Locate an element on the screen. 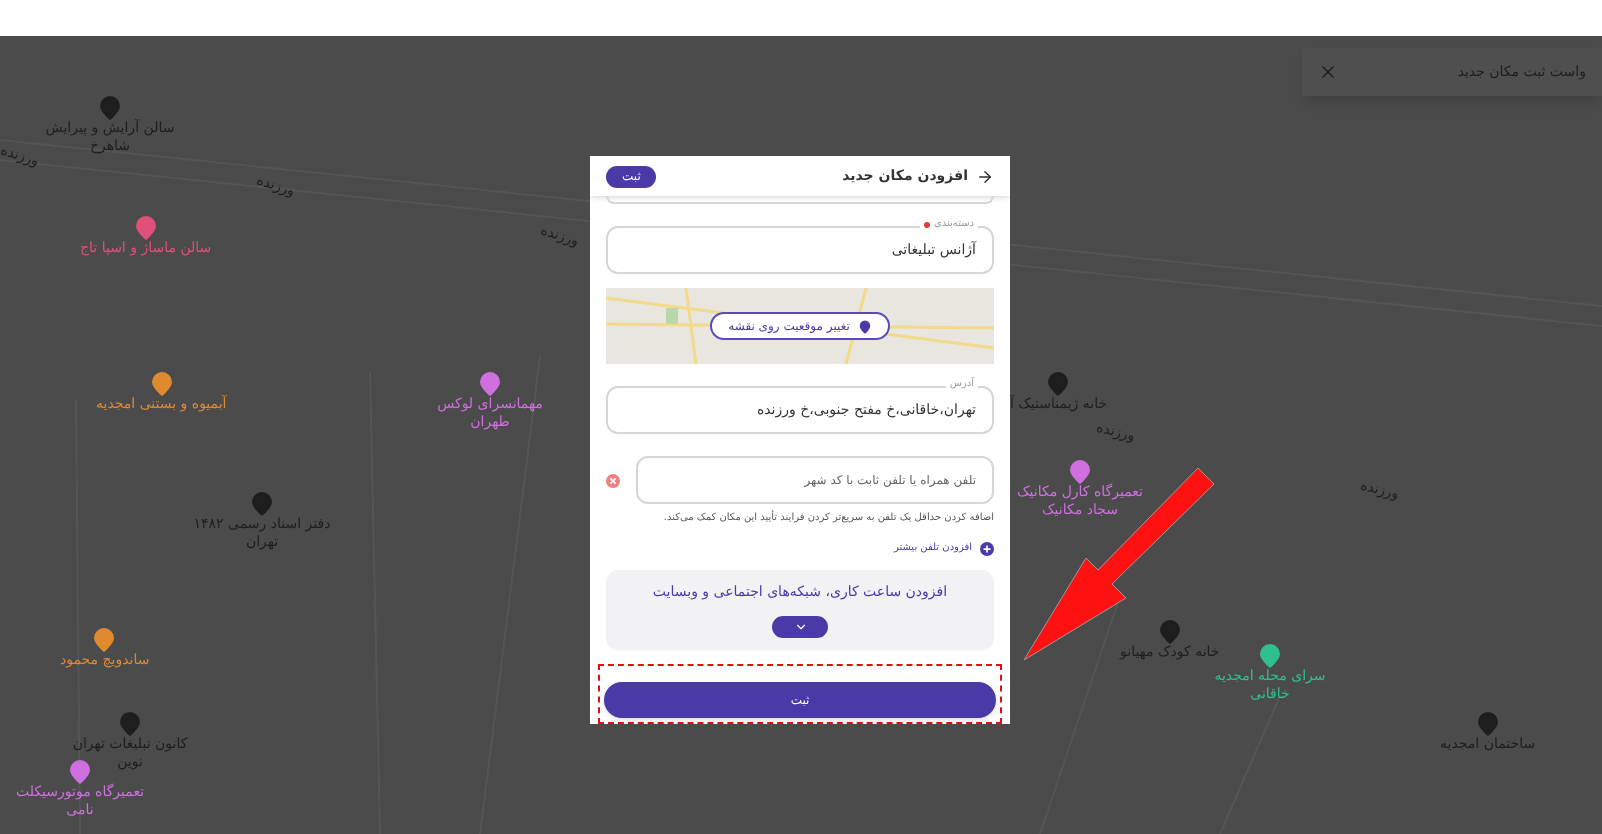  add-icon is located at coordinates (987, 548).